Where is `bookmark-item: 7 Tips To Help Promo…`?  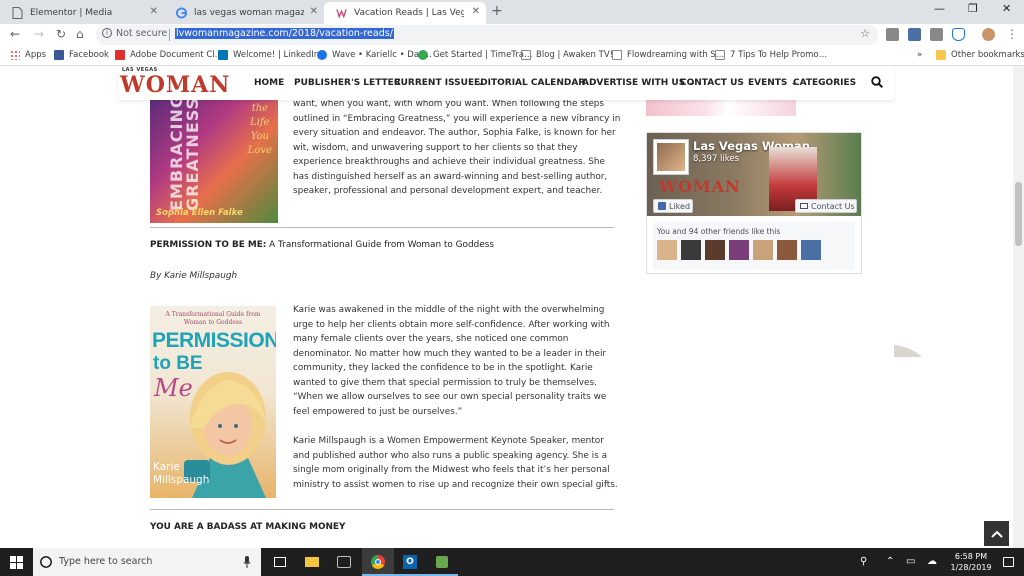
bookmark-item: 7 Tips To Help Promo… is located at coordinates (771, 55).